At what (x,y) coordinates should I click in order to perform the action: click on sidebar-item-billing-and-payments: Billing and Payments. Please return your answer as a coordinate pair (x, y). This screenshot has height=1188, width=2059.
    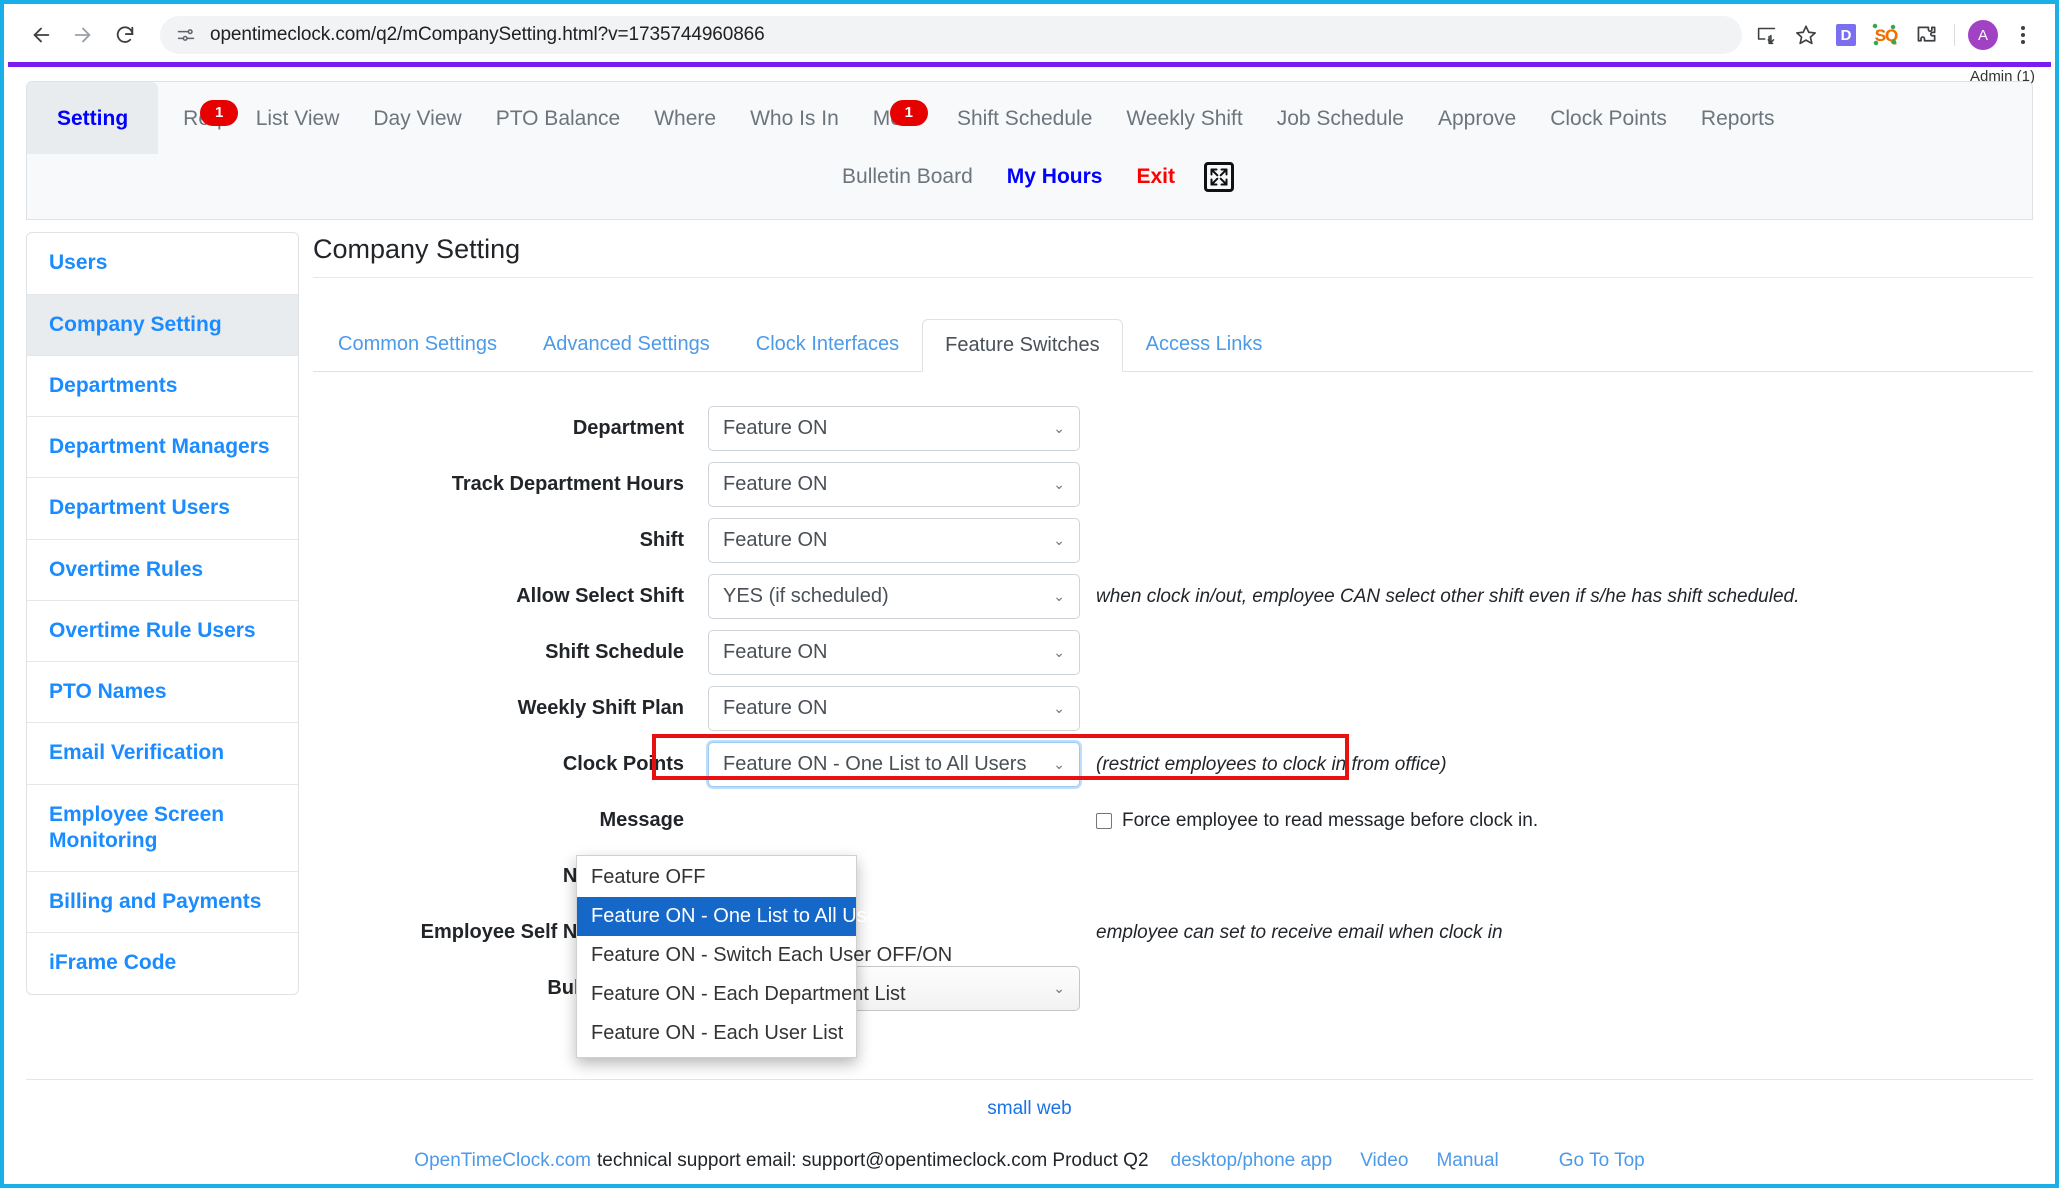
    Looking at the image, I should click on (162, 903).